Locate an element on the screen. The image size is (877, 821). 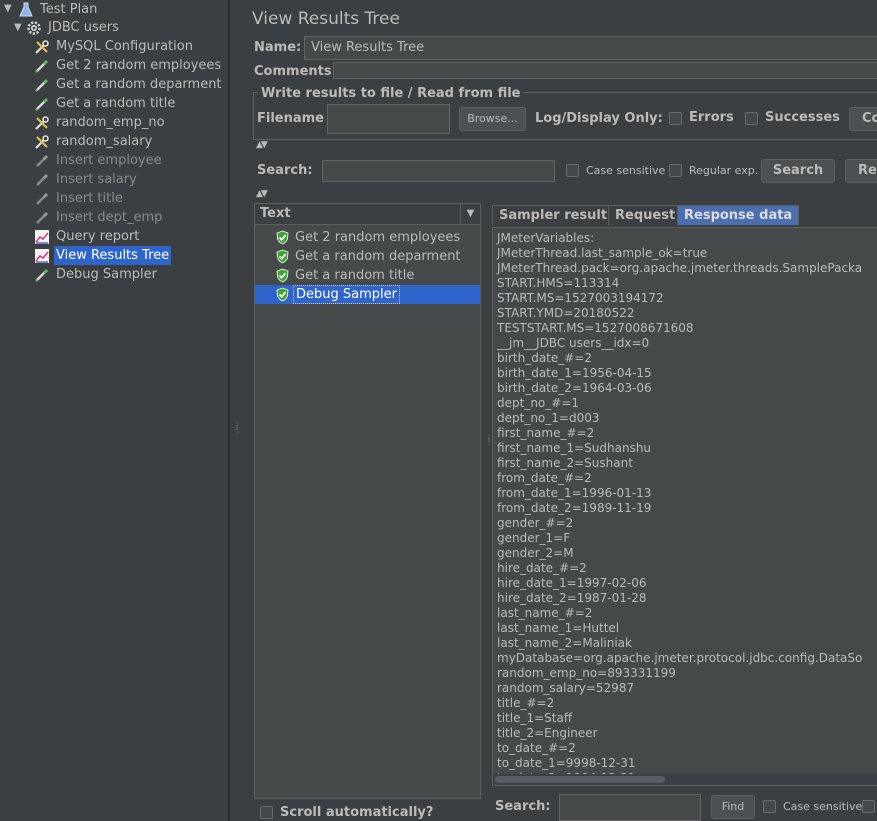
tree-node-label: Query report is located at coordinates (98, 236).